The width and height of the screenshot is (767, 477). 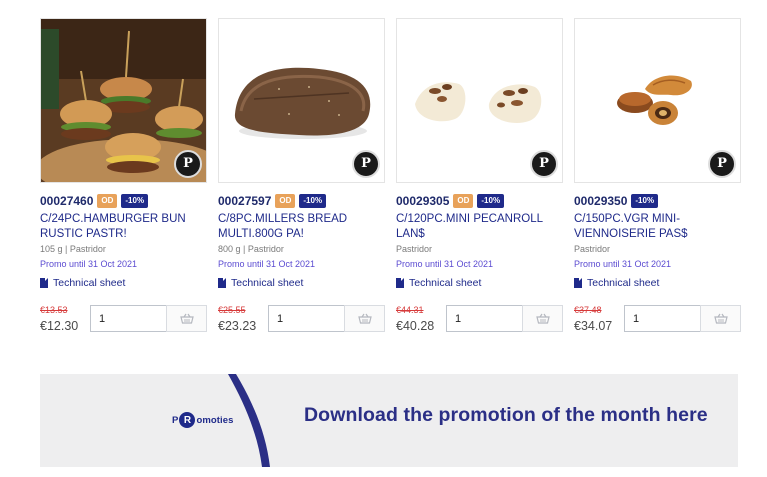 What do you see at coordinates (601, 201) in the screenshot?
I see `product-code: 00029350` at bounding box center [601, 201].